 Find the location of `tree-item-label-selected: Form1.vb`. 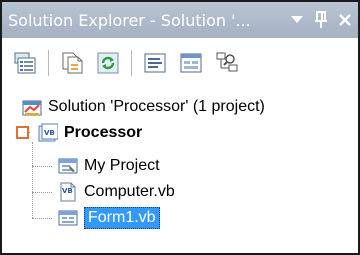

tree-item-label-selected: Form1.vb is located at coordinates (122, 218).